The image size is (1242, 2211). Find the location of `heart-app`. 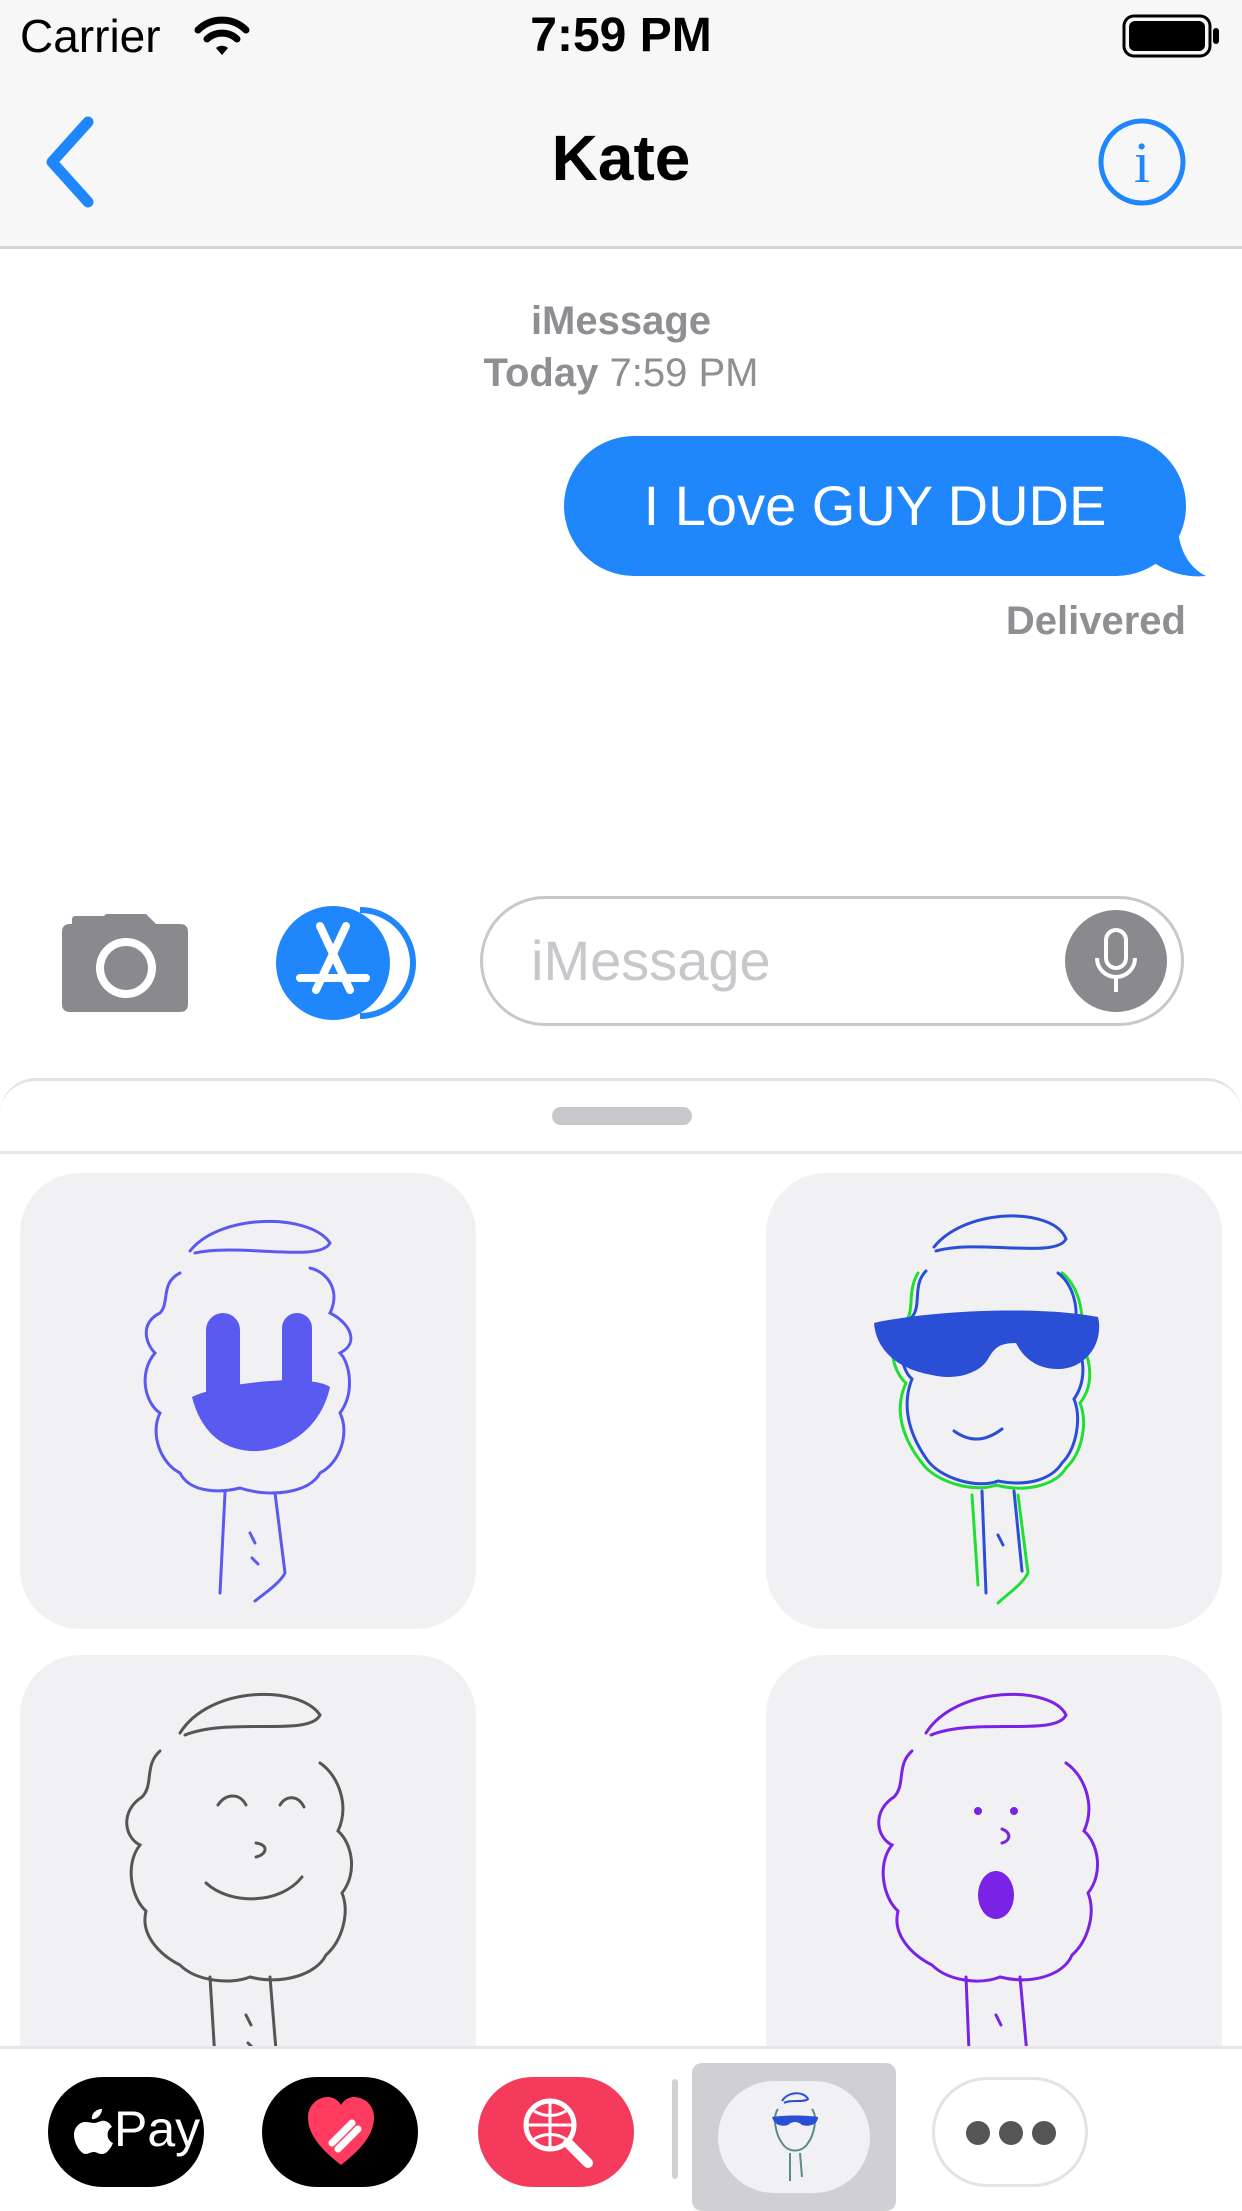

heart-app is located at coordinates (340, 2132).